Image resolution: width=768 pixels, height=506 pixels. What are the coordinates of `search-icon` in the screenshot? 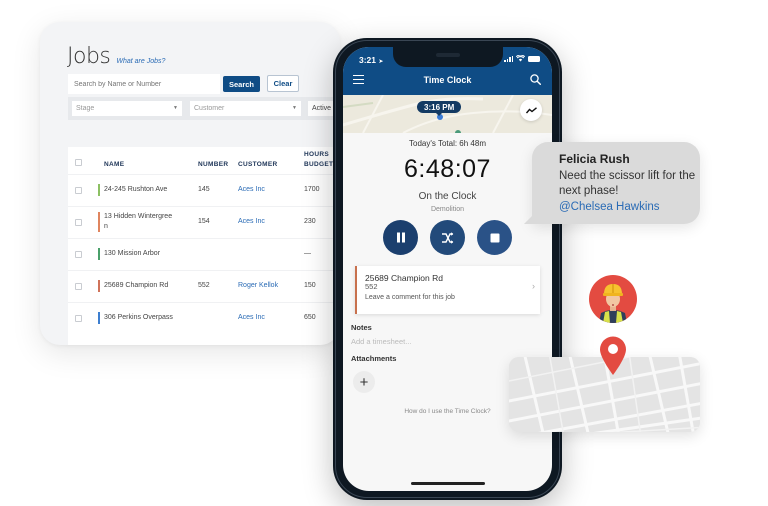 It's located at (535, 79).